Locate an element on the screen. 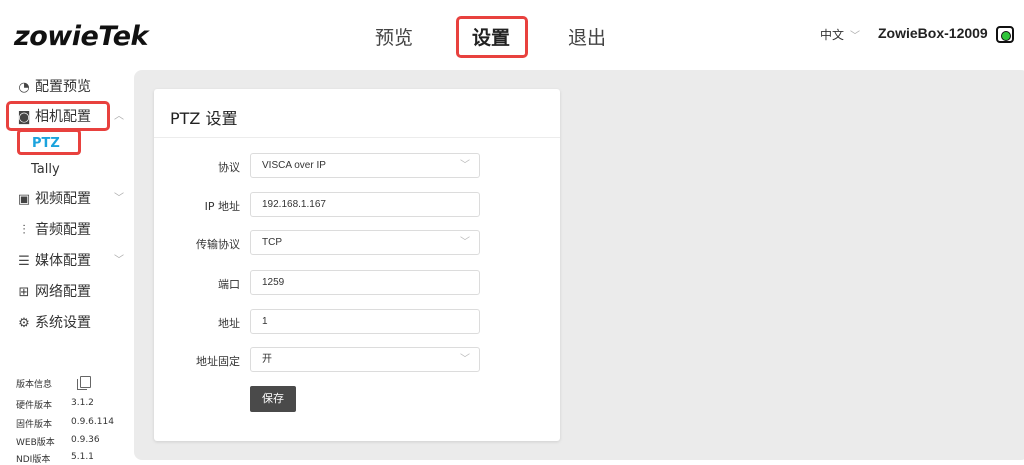 The width and height of the screenshot is (1024, 465). sidebar-item-system-settings: ⚙ 系统设置 is located at coordinates (53, 323).